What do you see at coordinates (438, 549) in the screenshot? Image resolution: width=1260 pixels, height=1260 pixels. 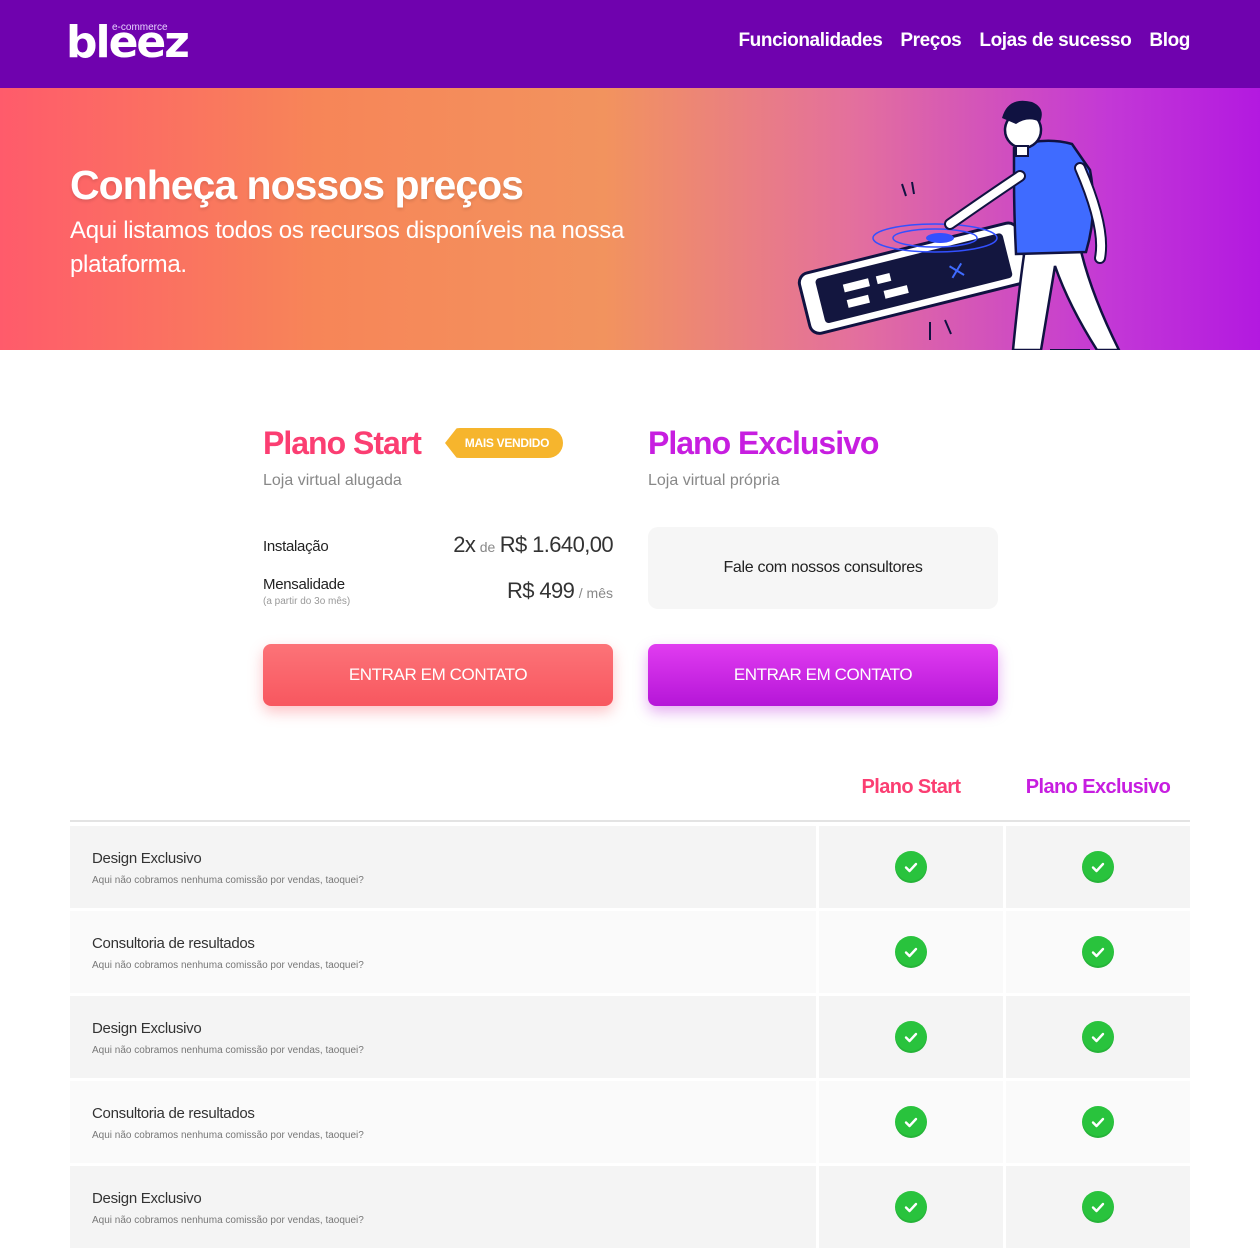 I see `install-price-row: Instalação 2x de R$ 1.640,00` at bounding box center [438, 549].